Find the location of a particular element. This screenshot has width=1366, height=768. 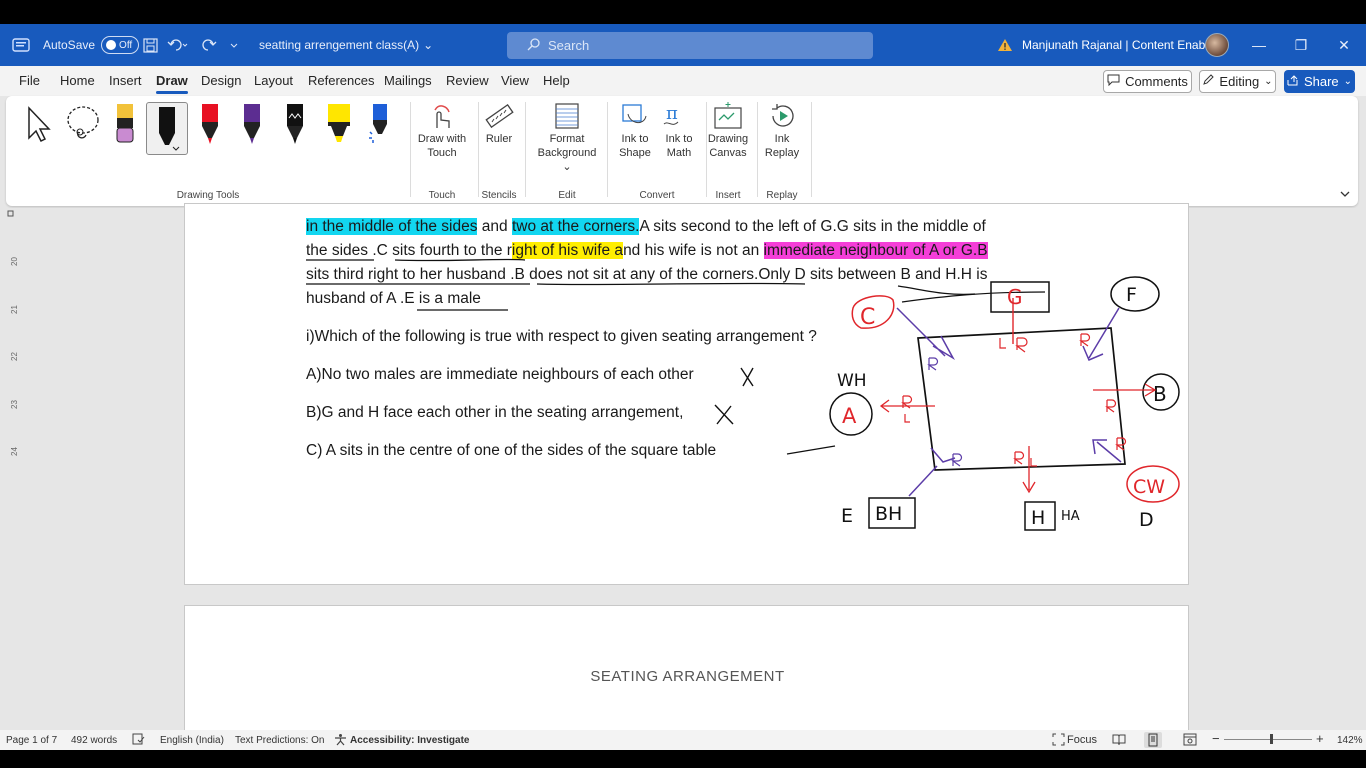

word-app-icon is located at coordinates (21, 45).